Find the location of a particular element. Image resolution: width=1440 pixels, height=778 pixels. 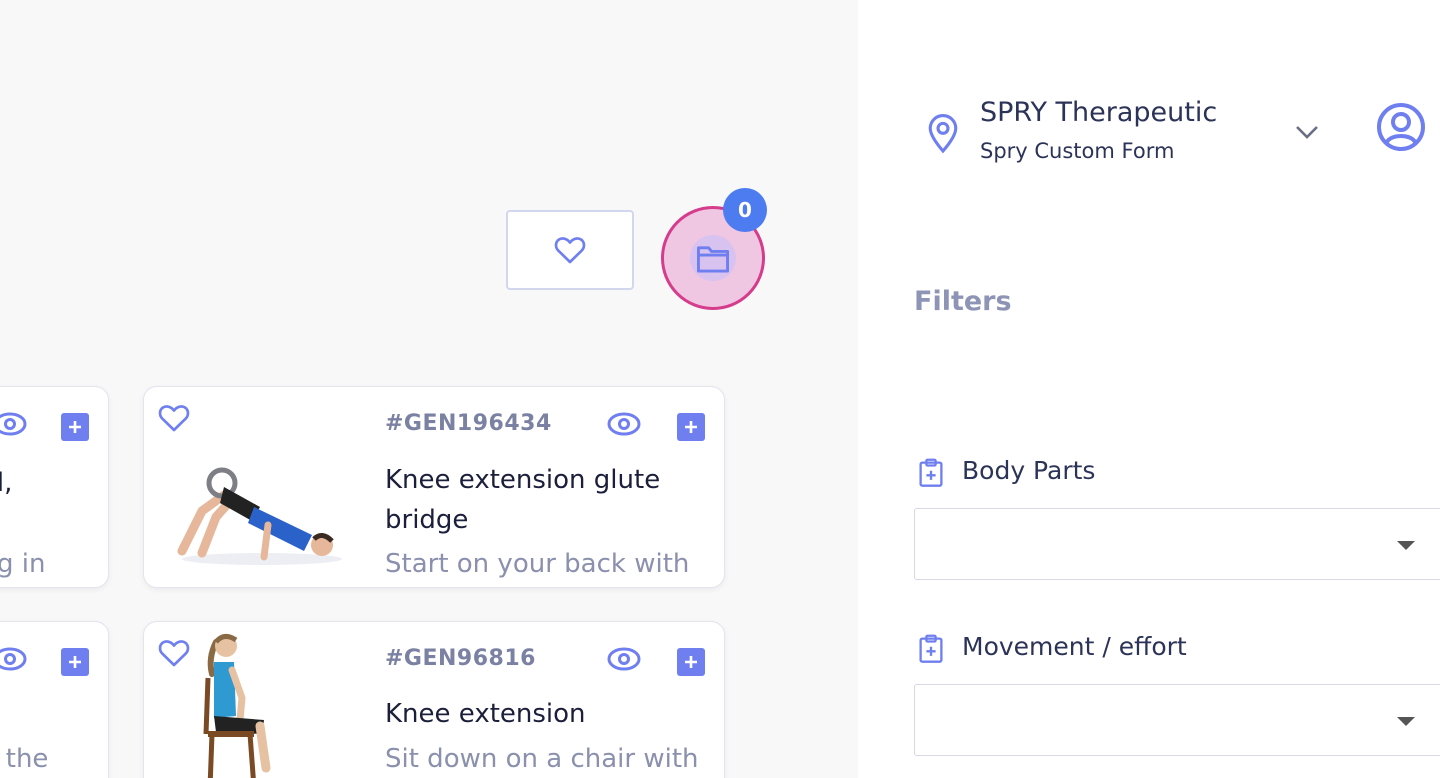

heart-icon is located at coordinates (570, 250).